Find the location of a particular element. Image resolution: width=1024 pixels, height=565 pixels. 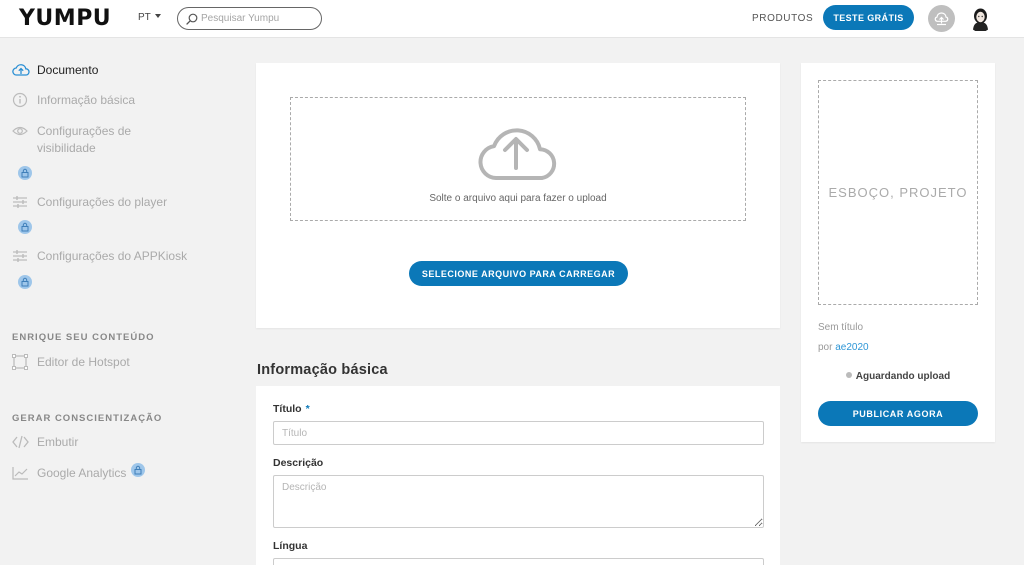

avatar-icon is located at coordinates (980, 18).